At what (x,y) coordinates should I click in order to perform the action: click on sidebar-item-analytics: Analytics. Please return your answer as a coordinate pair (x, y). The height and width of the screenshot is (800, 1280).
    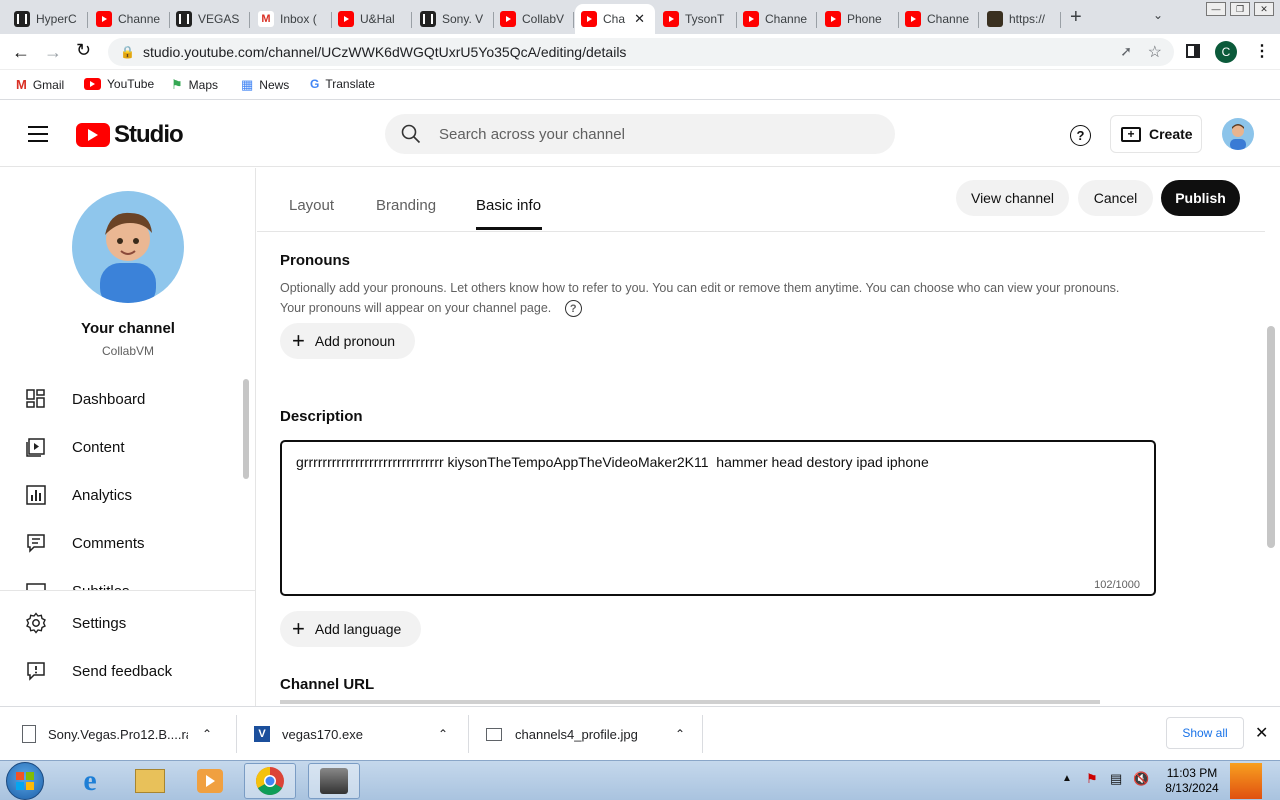
    Looking at the image, I should click on (127, 495).